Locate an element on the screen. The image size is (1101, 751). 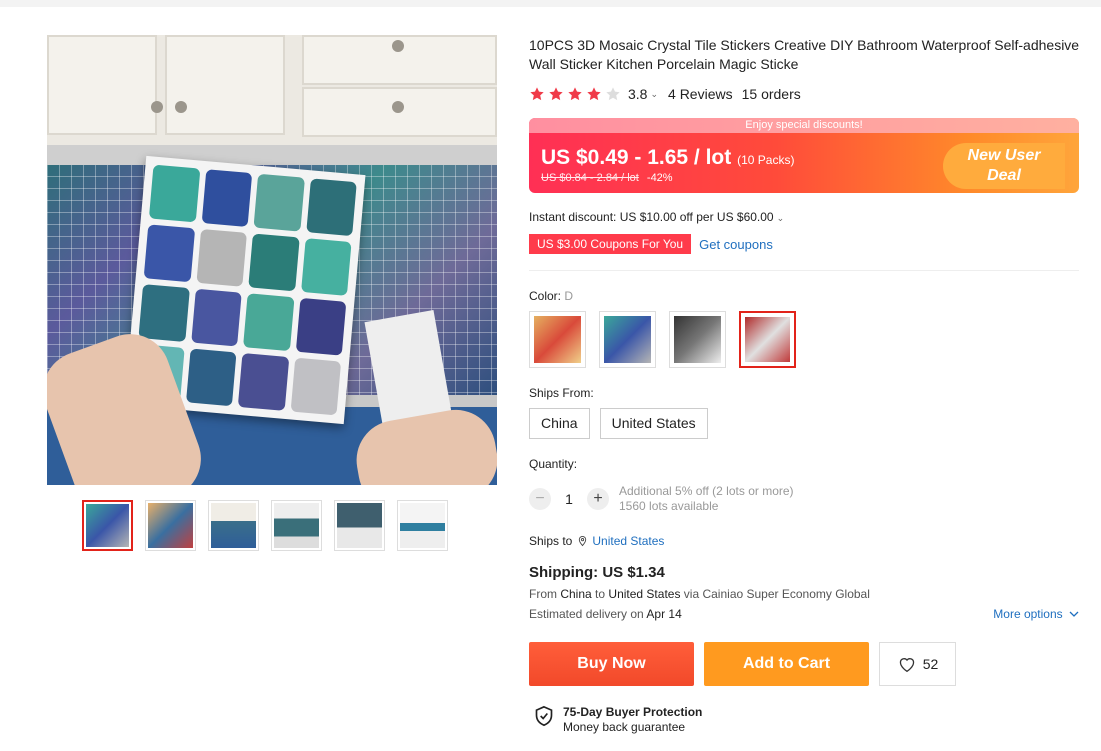
color-option-a is located at coordinates (557, 339).